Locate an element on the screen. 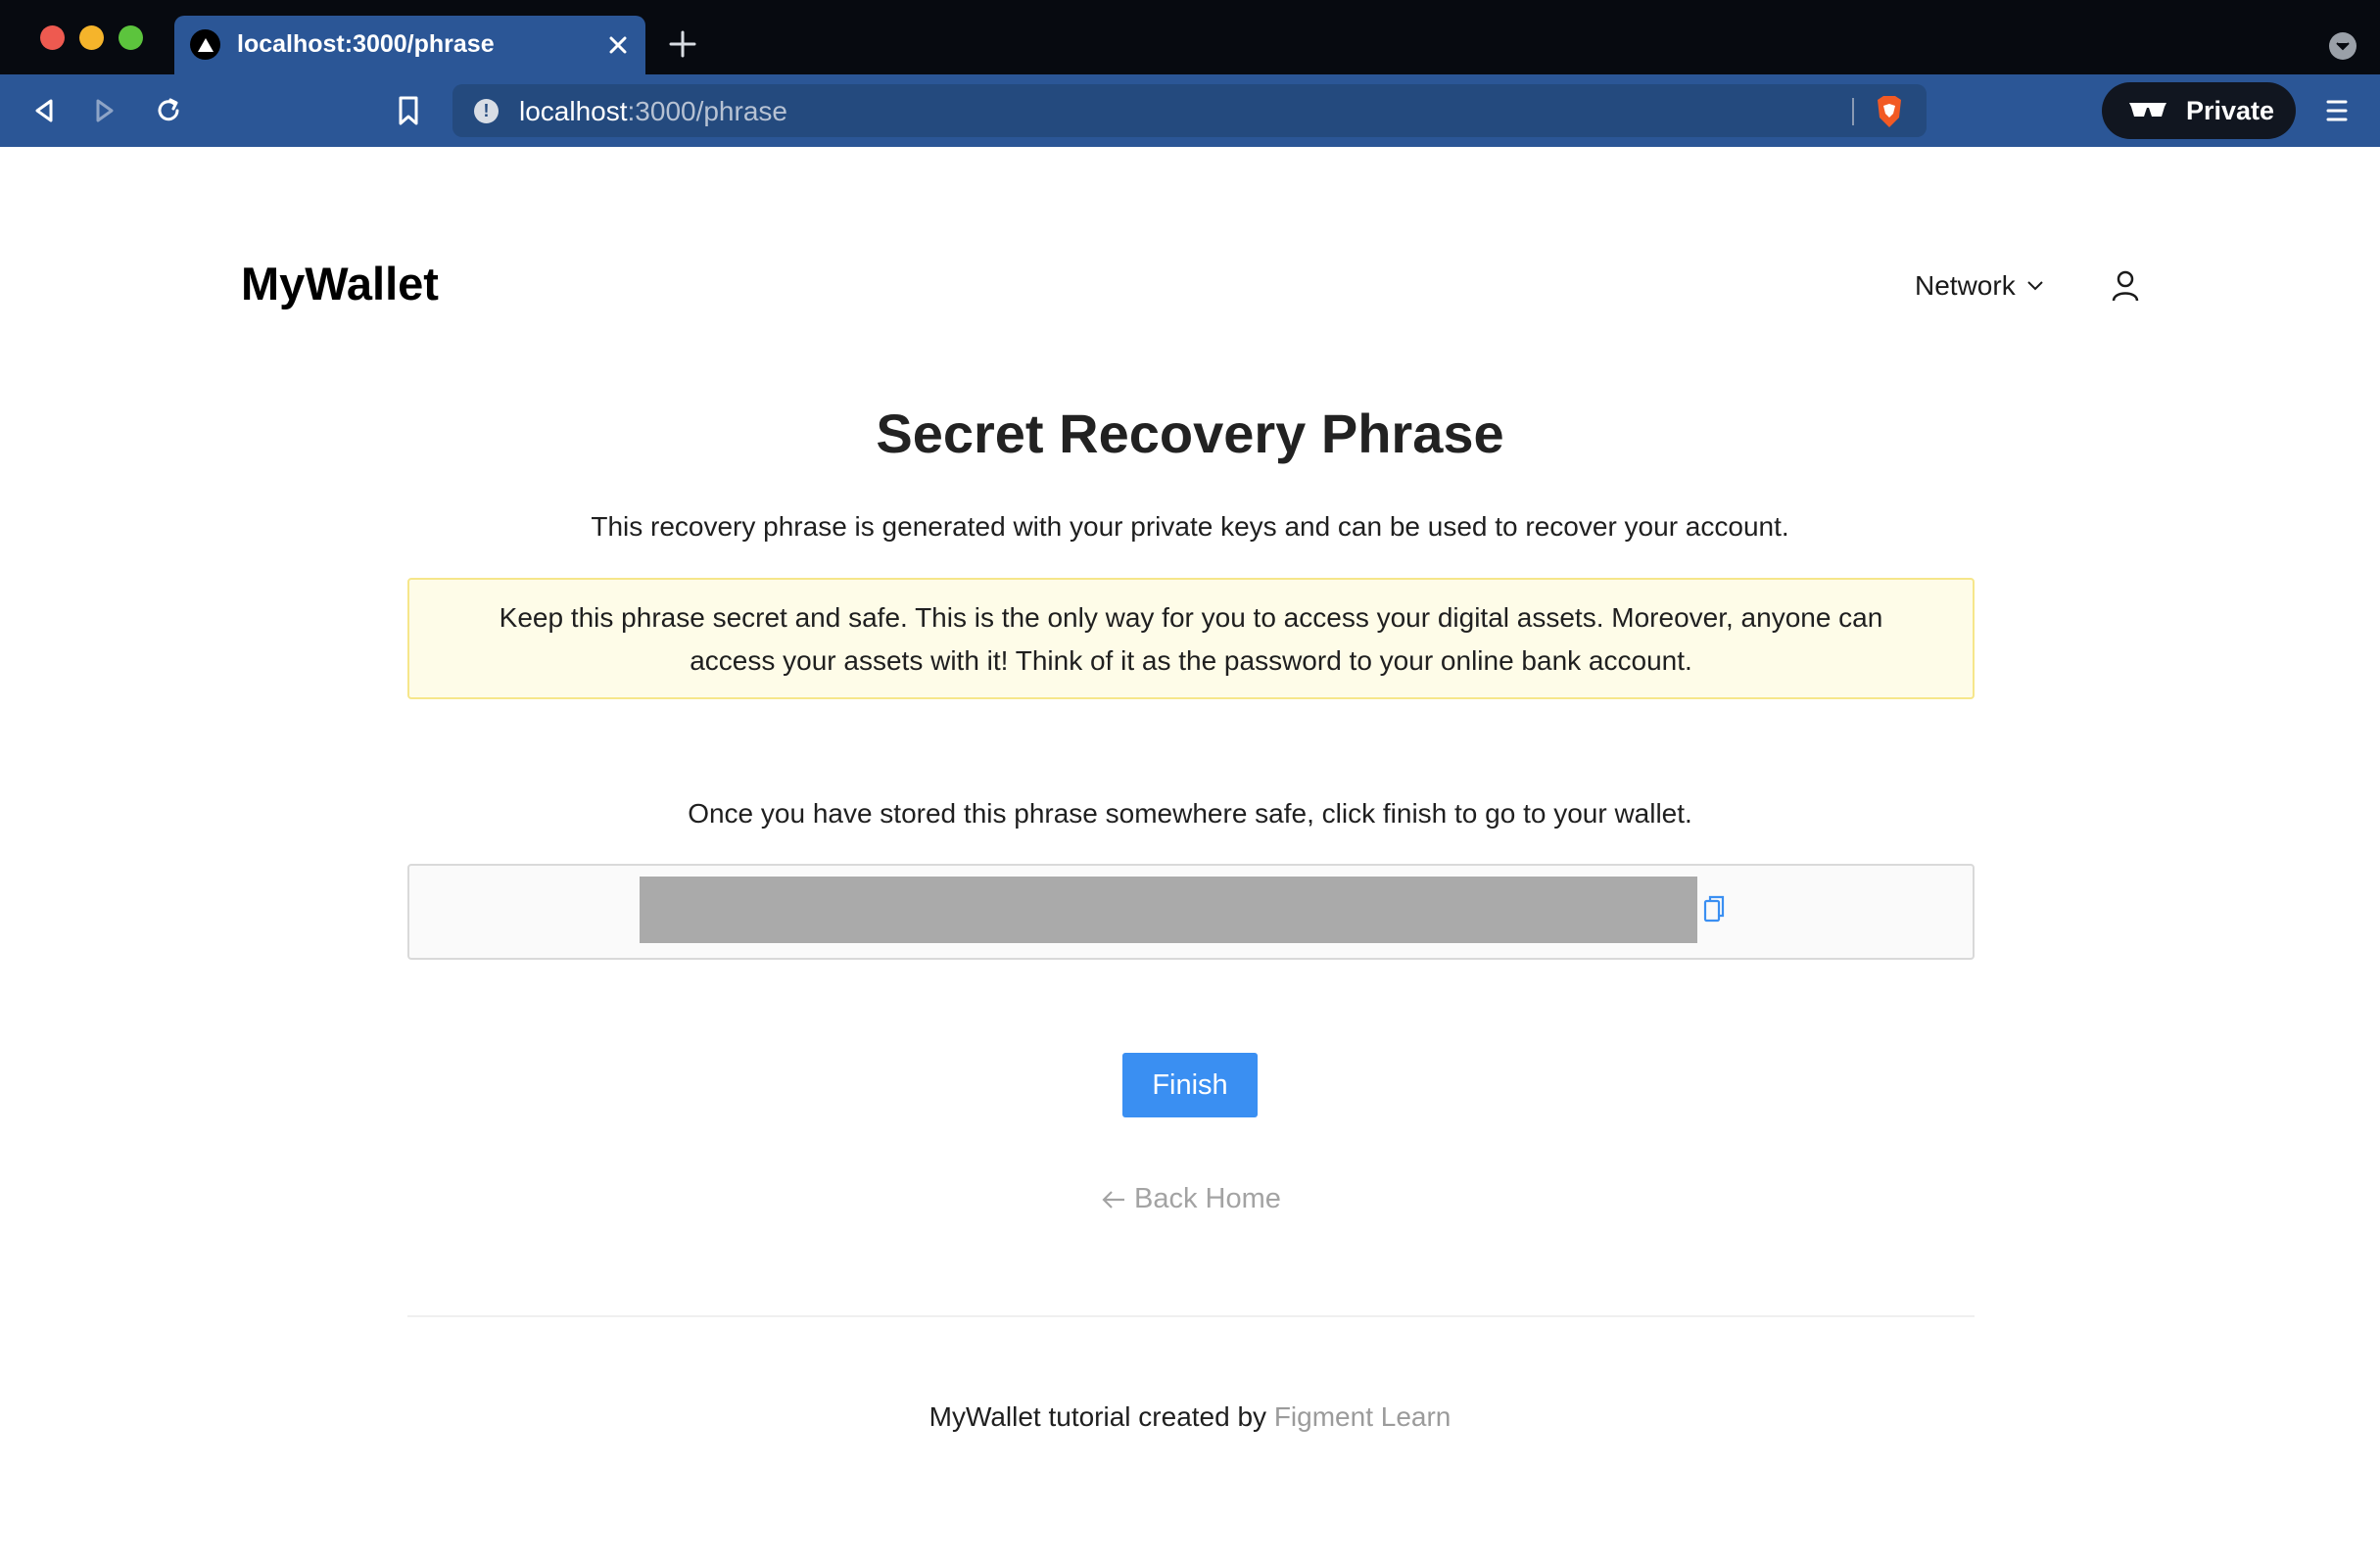 The height and width of the screenshot is (1565, 2380). footer-divider is located at coordinates (1191, 1316).